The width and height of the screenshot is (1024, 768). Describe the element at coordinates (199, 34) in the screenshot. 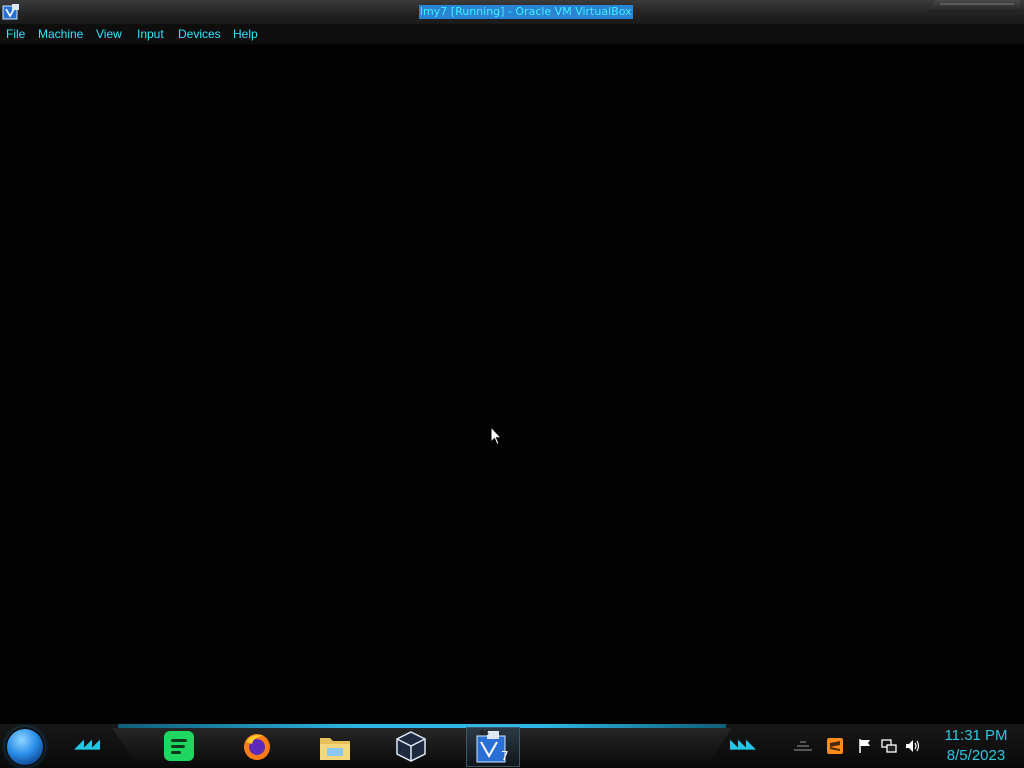

I see `menu-devices: Devices` at that location.